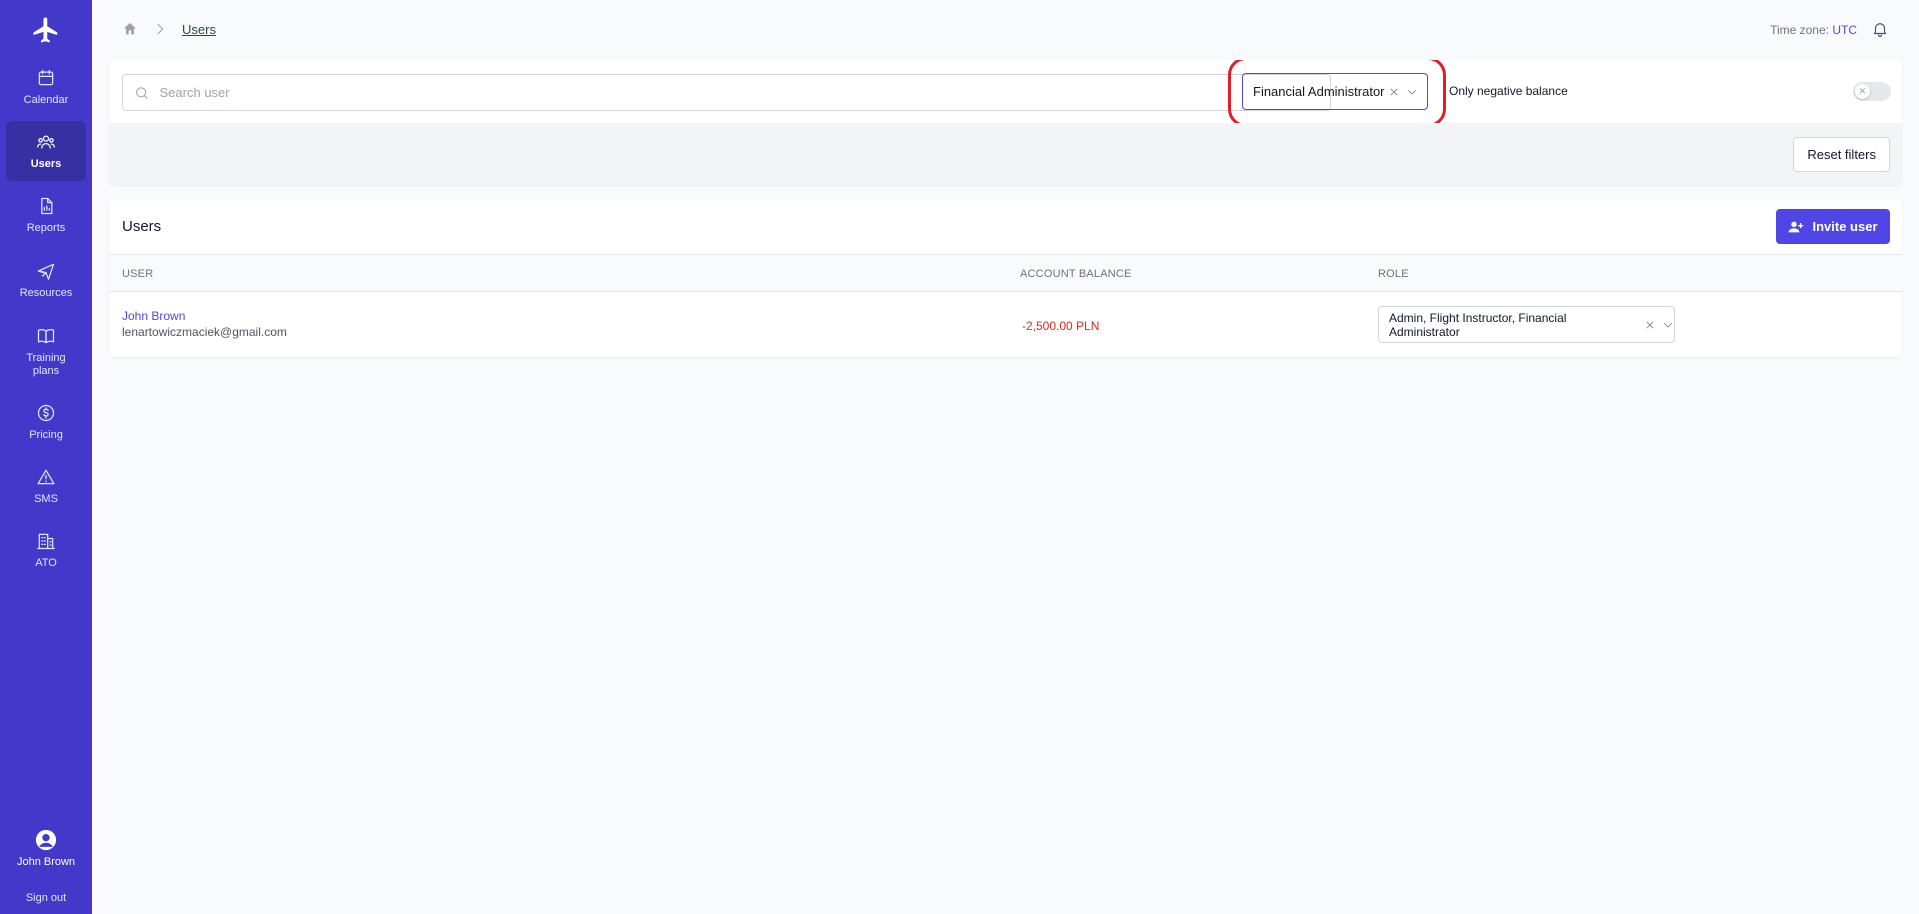 This screenshot has width=1919, height=914. I want to click on sidebar-item-reports: Reports, so click(46, 215).